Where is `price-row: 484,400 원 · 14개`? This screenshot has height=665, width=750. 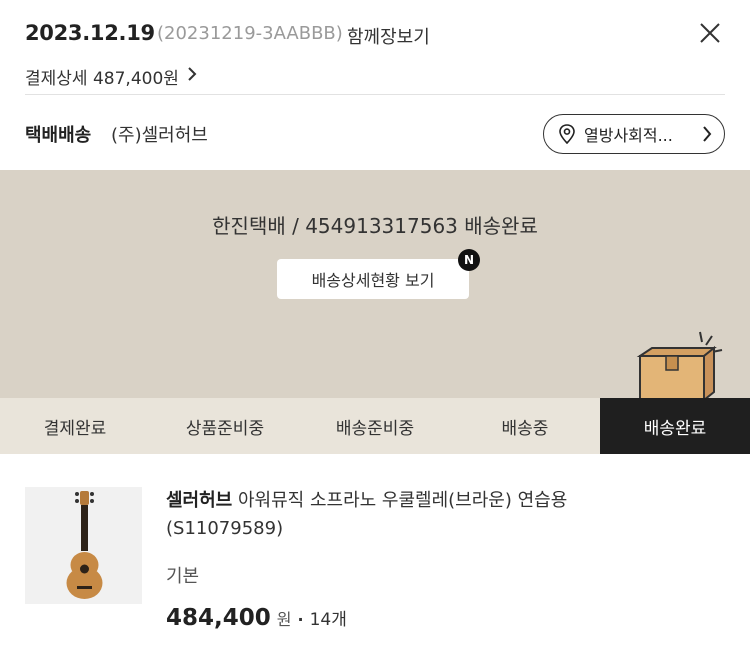
price-row: 484,400 원 · 14개 is located at coordinates (256, 618).